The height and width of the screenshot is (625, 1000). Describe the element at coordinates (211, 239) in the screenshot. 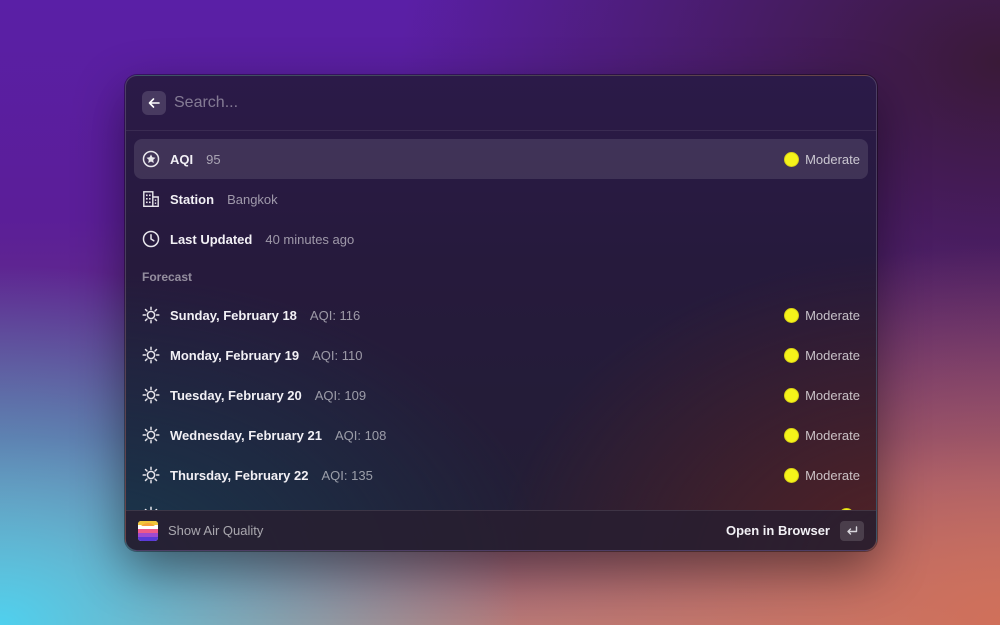

I see `item-title: Last Updated` at that location.